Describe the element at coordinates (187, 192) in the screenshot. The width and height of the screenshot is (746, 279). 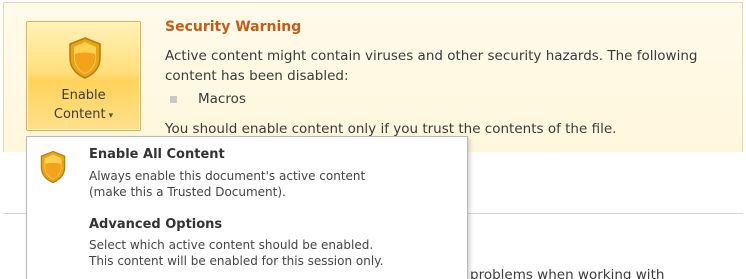
I see `menu-item-description-line2: (make this a Trusted Document).` at that location.